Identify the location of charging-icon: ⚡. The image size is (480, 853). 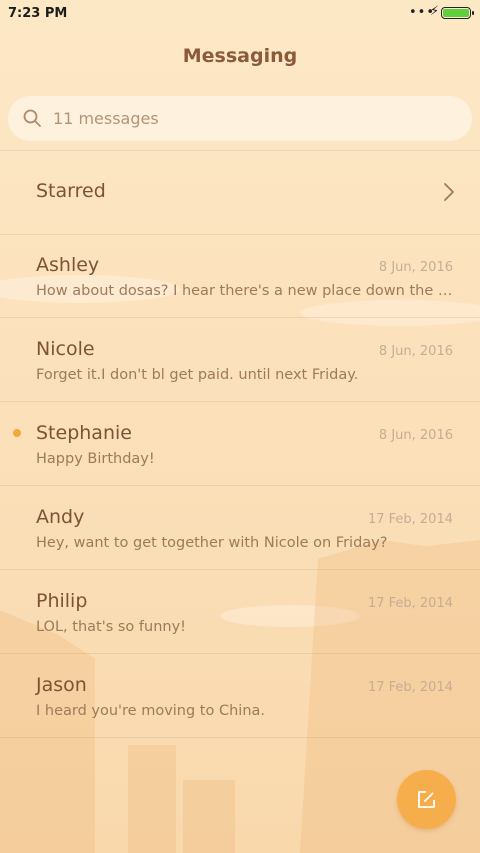
(435, 11).